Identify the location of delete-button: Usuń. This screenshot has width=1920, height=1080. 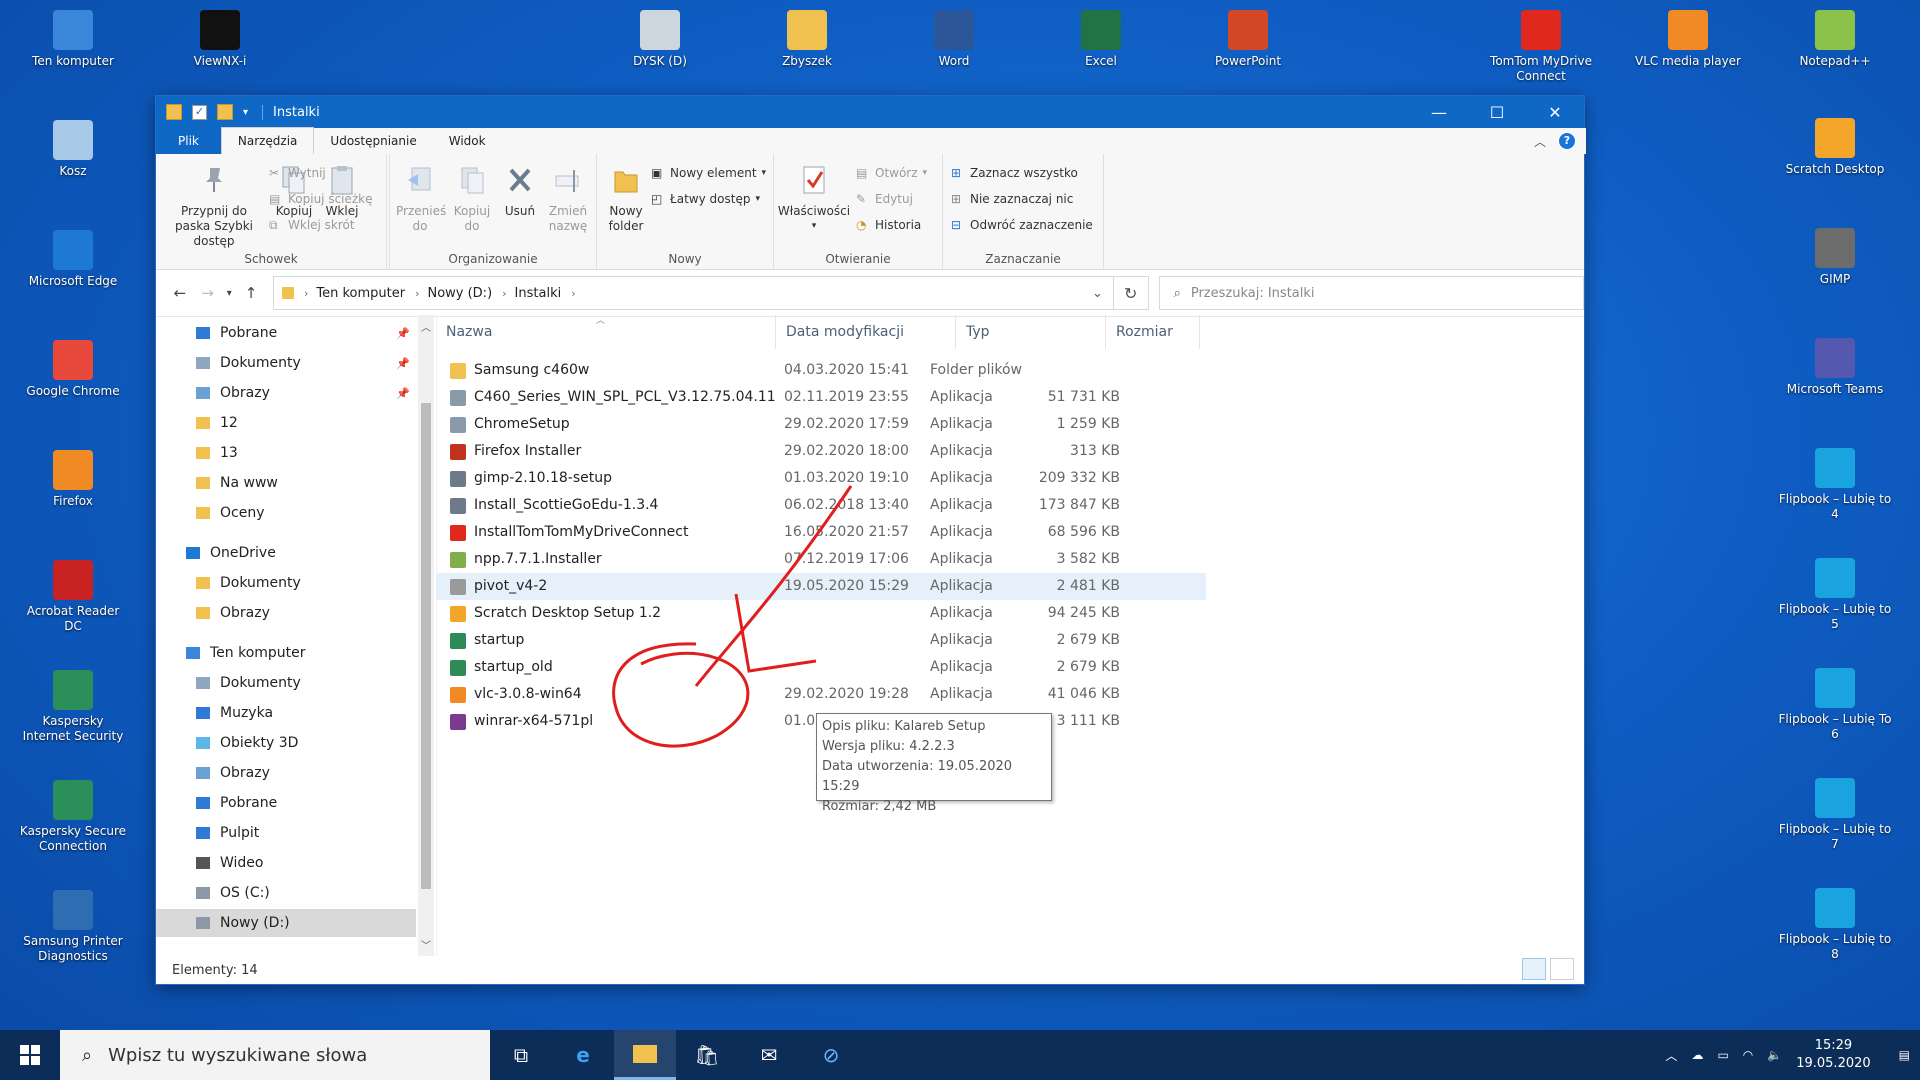
(520, 191).